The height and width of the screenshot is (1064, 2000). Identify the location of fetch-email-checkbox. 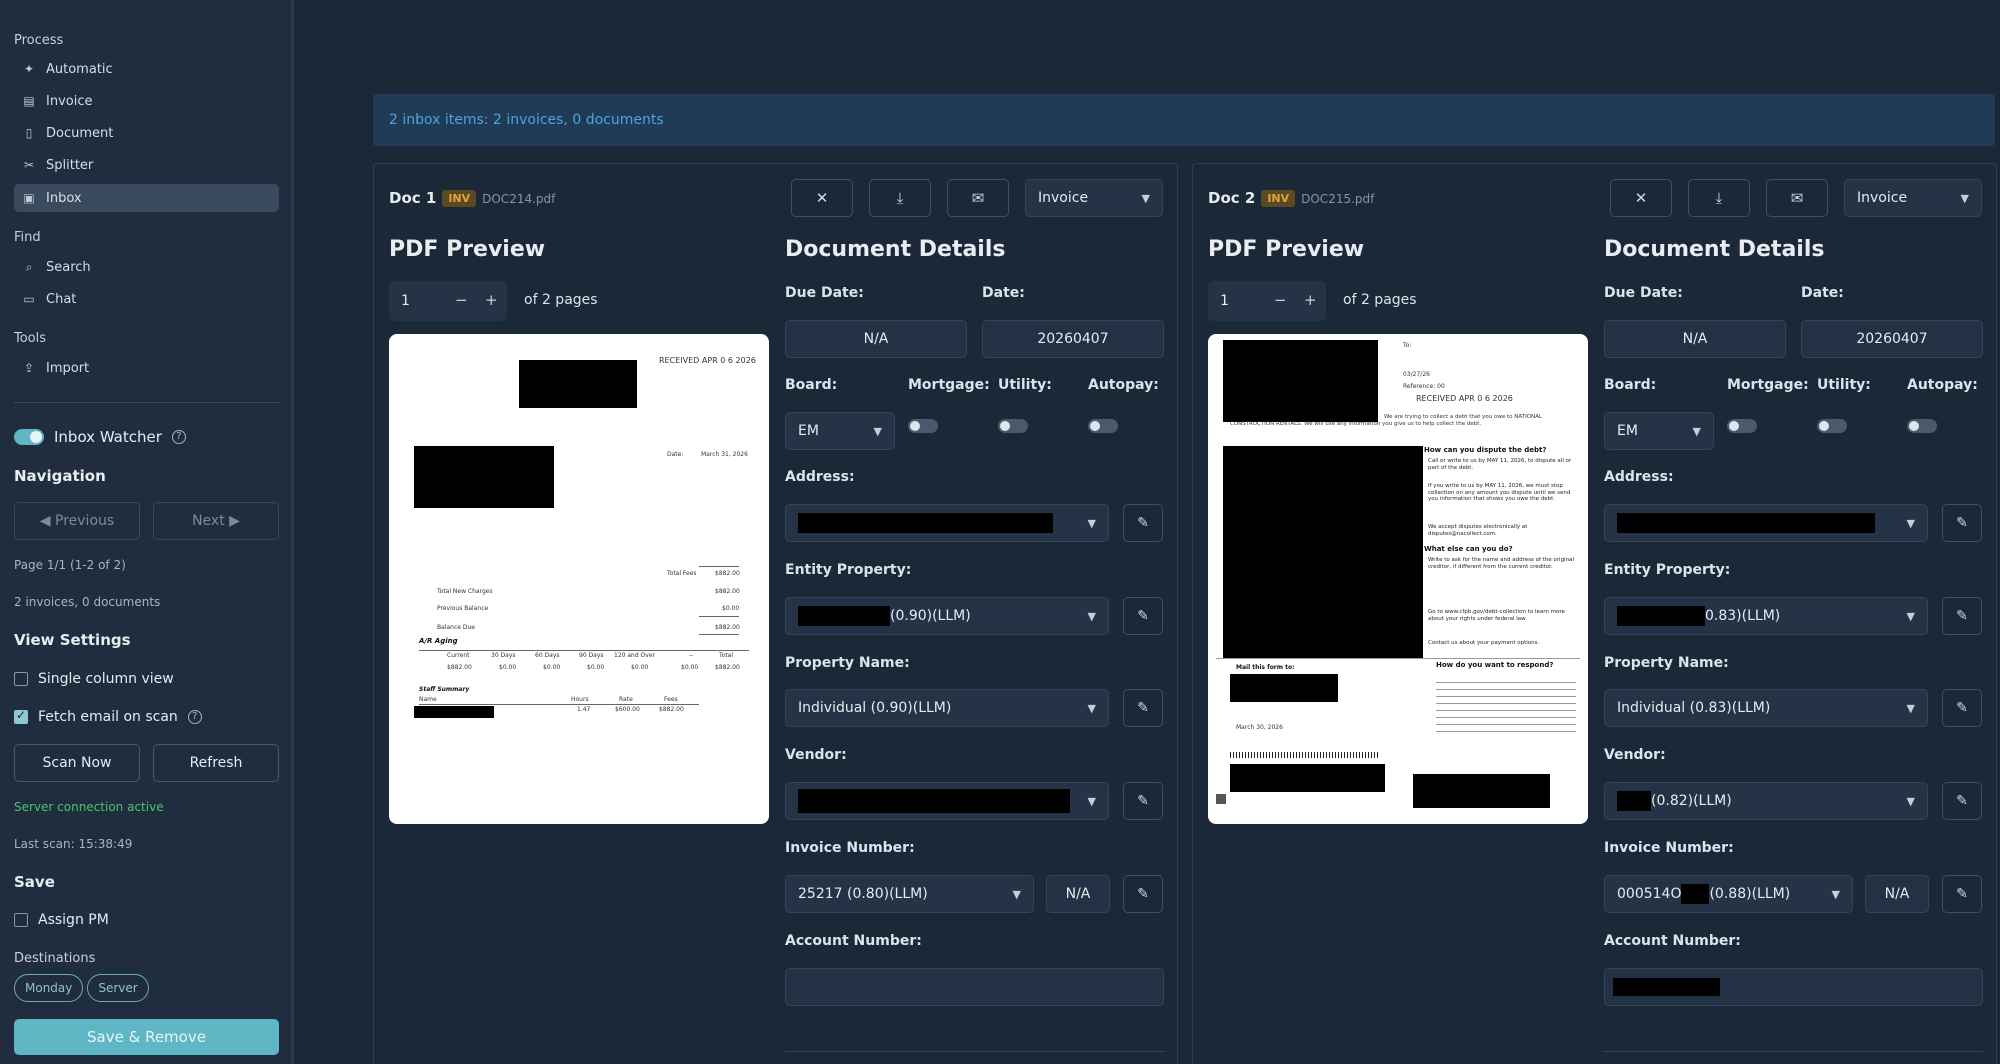
(21, 716).